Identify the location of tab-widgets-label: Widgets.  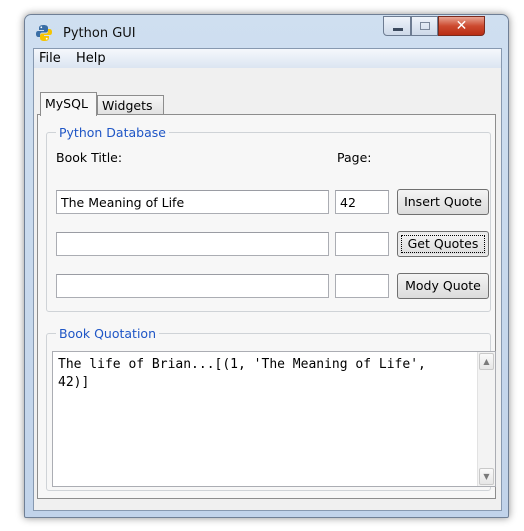
(127, 105).